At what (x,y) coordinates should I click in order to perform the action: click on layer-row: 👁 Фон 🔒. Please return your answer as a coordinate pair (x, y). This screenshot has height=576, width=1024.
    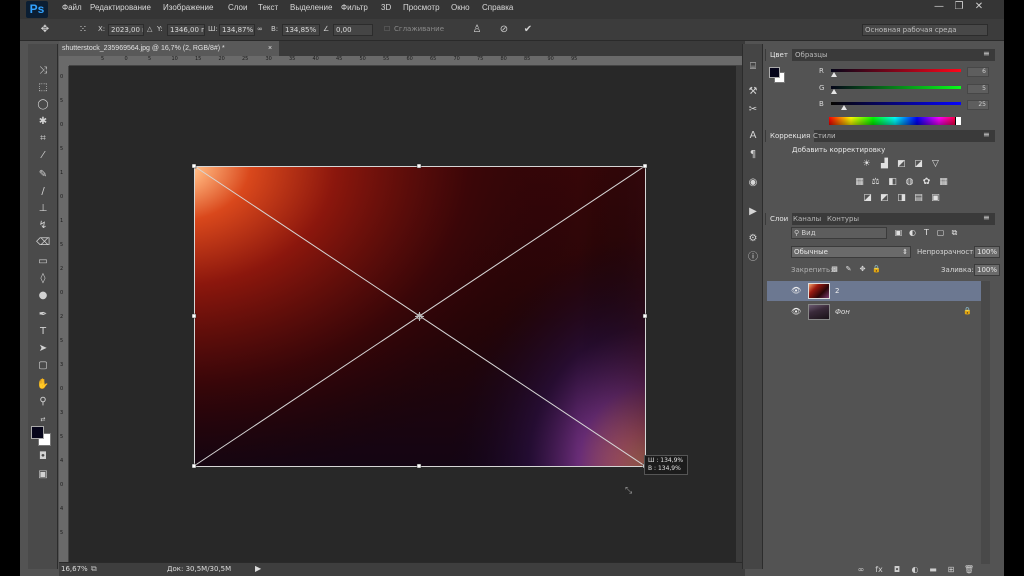
    Looking at the image, I should click on (874, 312).